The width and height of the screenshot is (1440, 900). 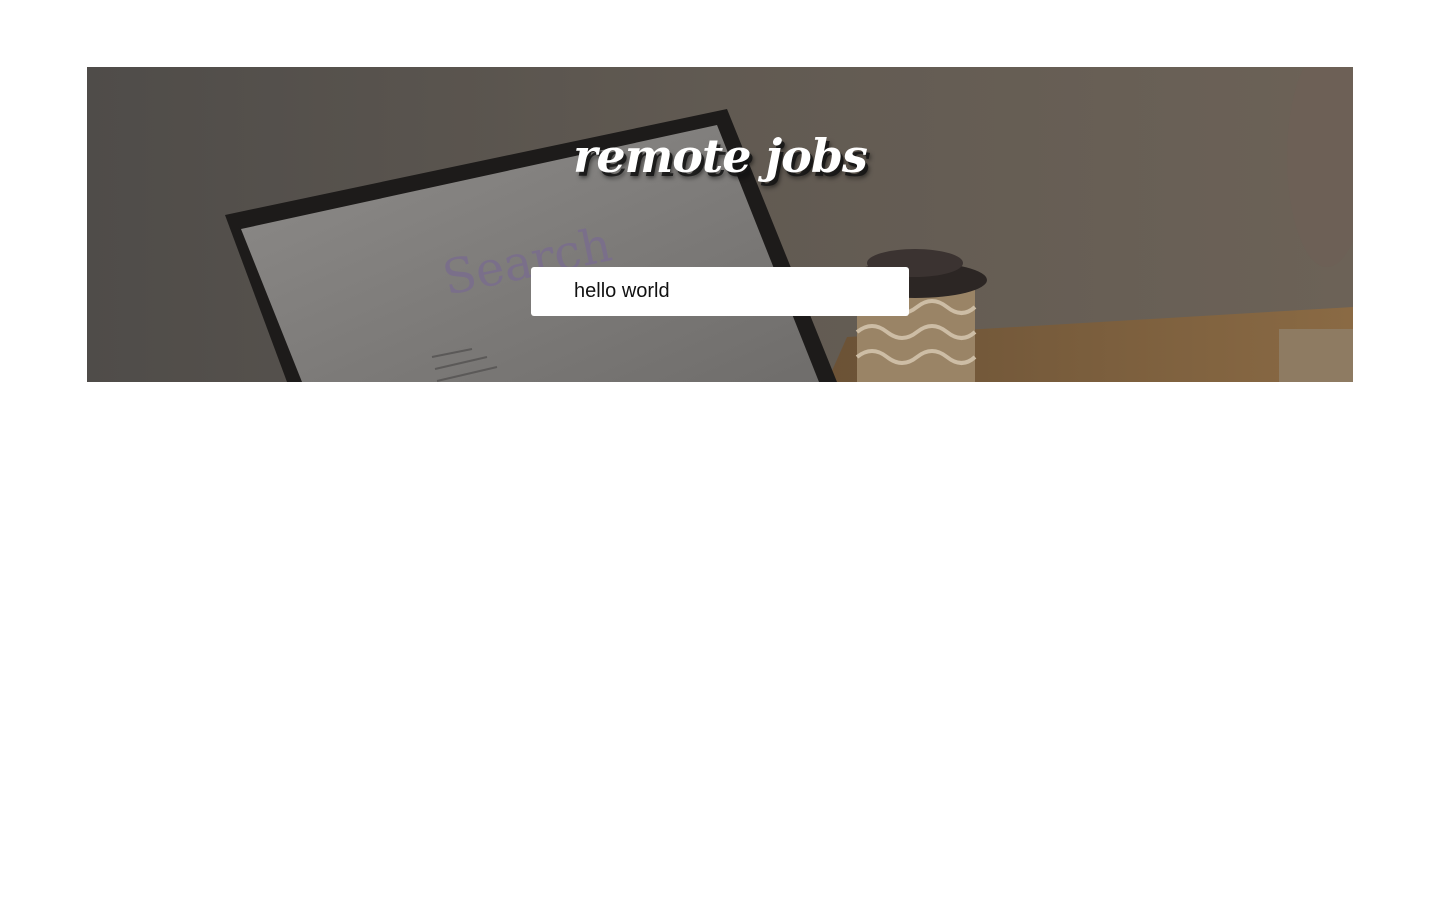 I want to click on search-box, so click(x=720, y=291).